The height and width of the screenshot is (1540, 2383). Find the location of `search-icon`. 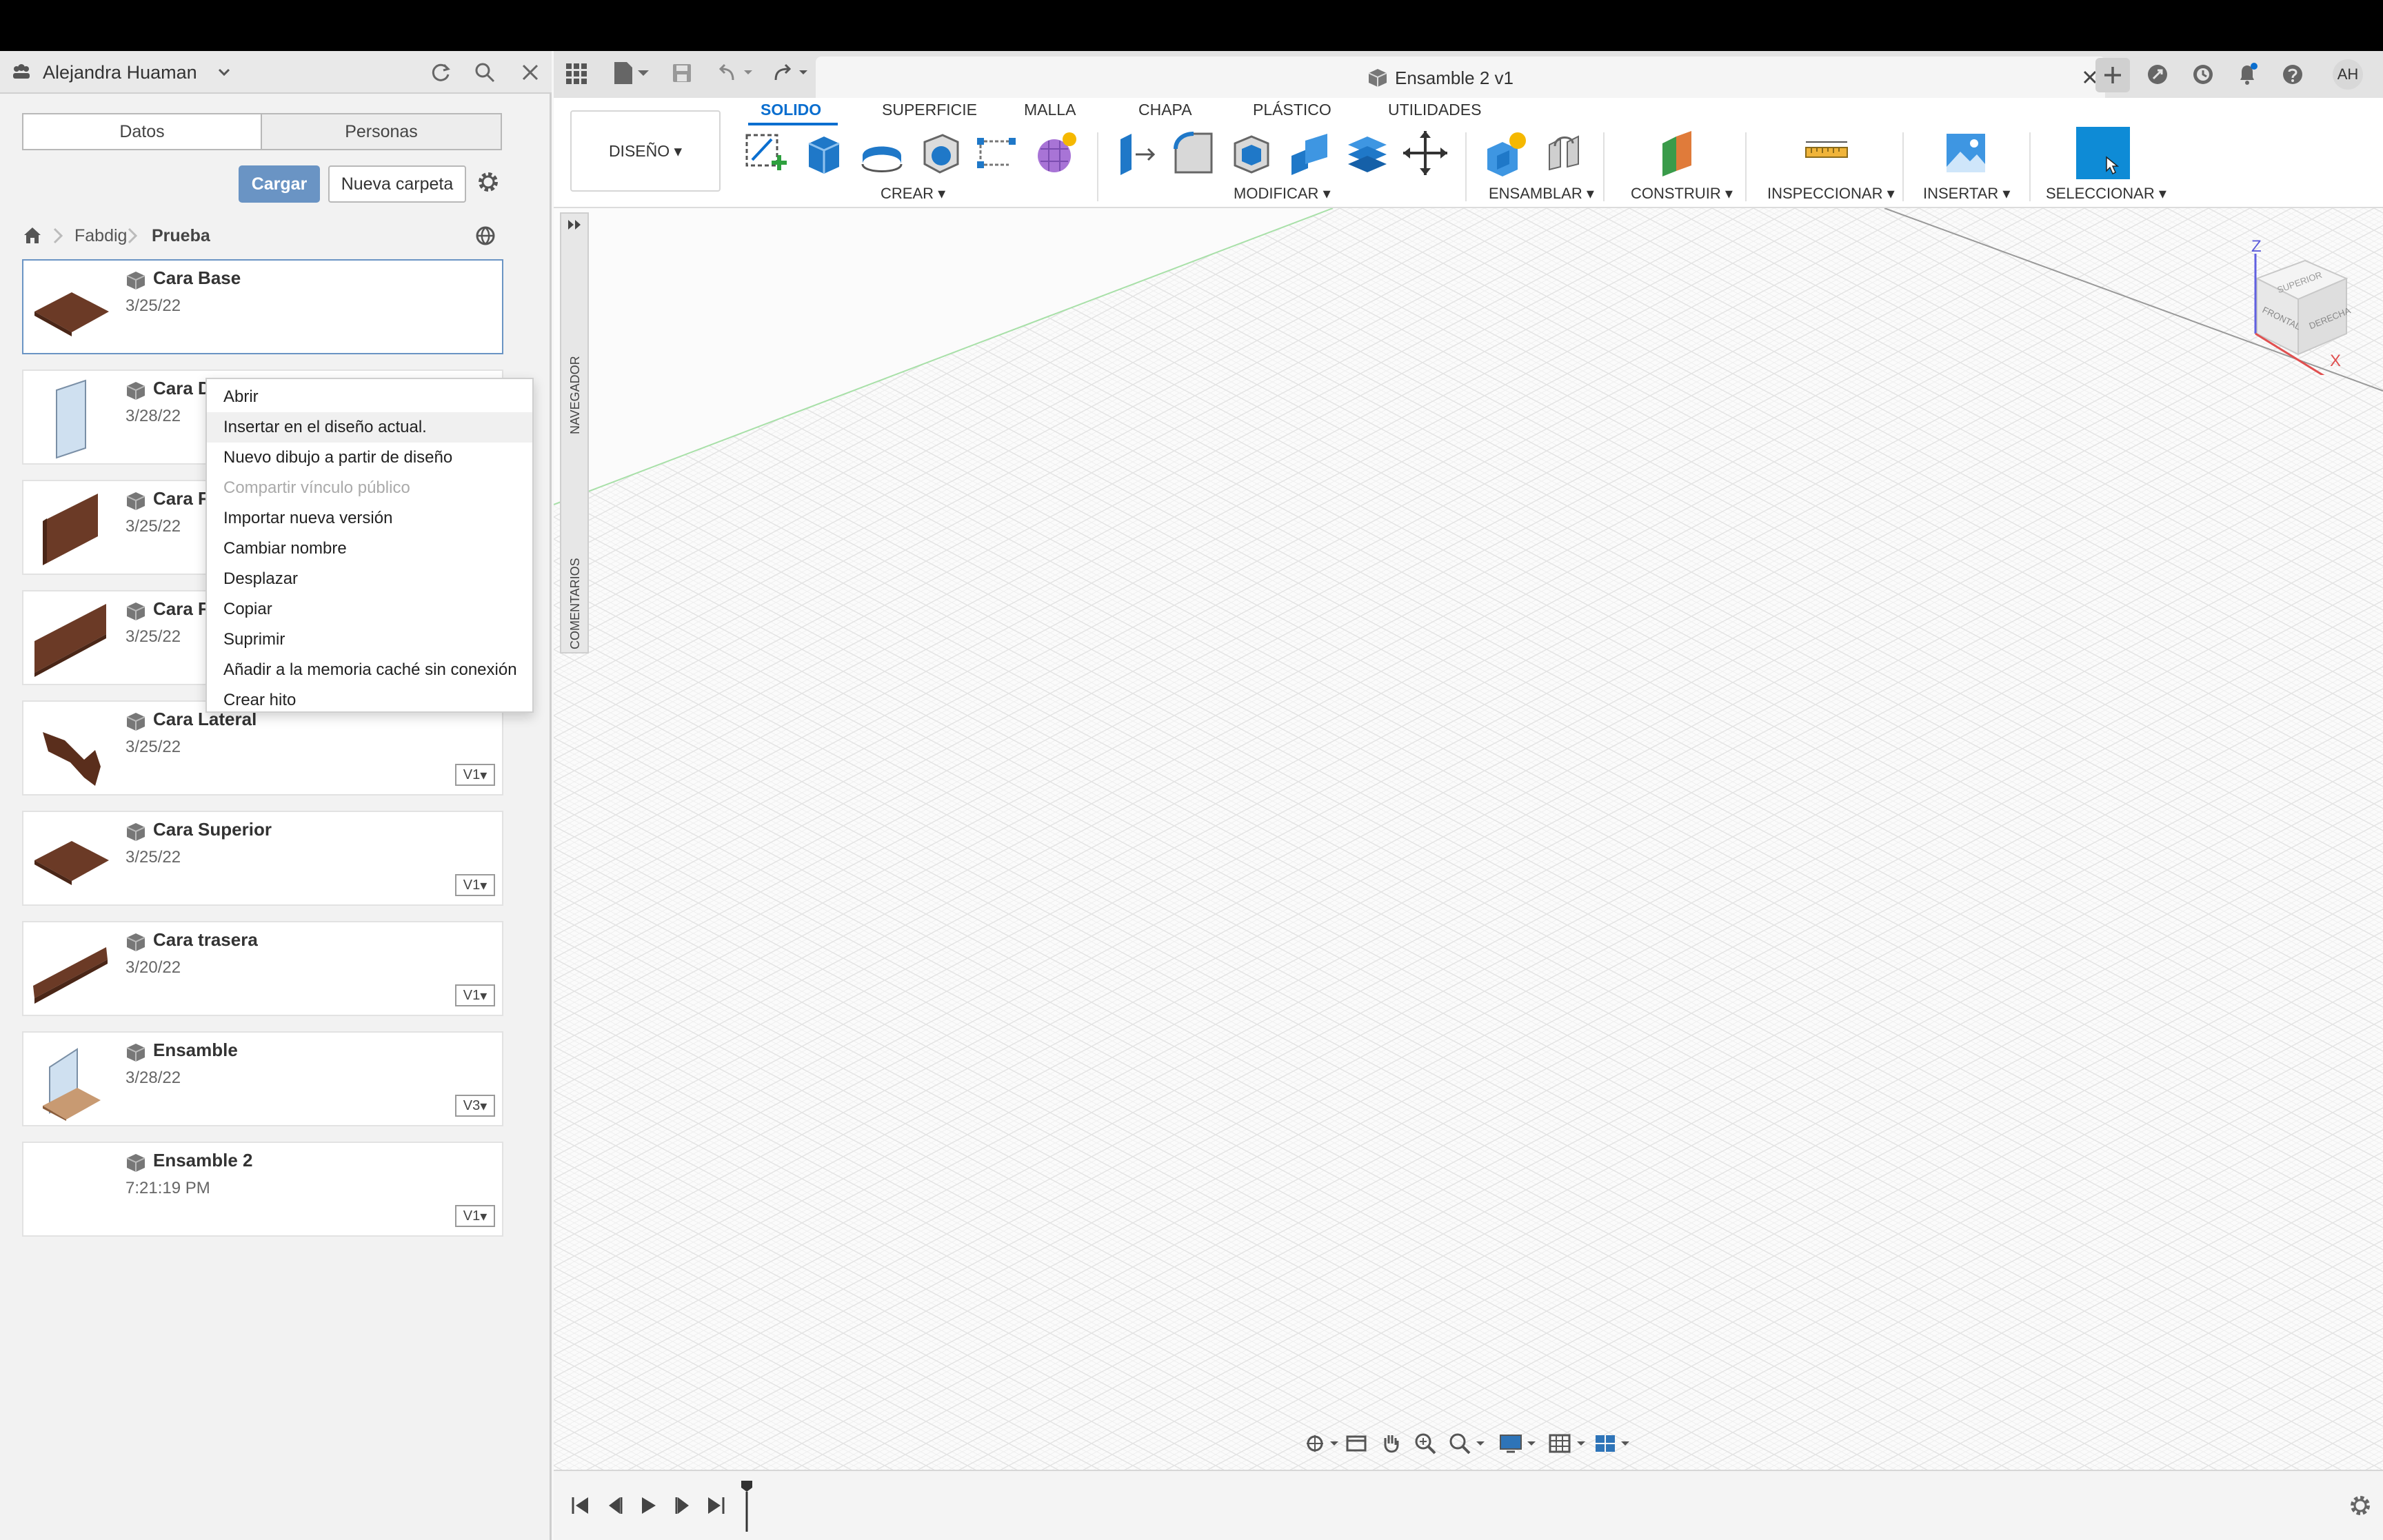

search-icon is located at coordinates (484, 73).